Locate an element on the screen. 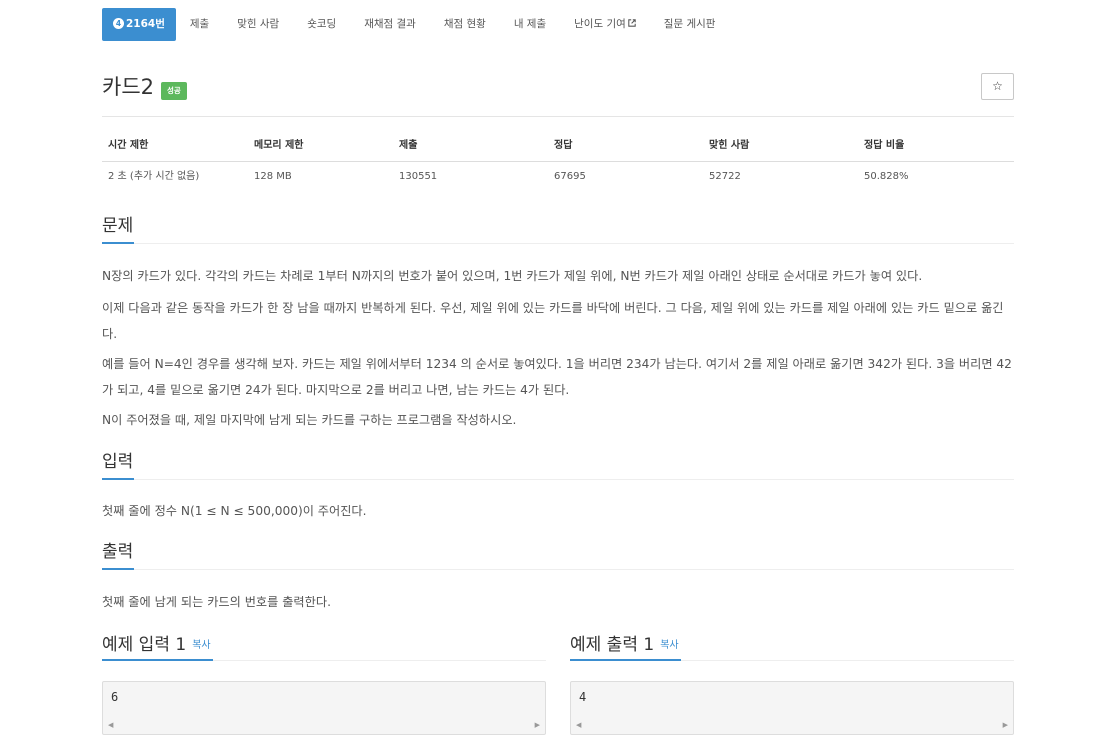  header-accepted: 정답 is located at coordinates (563, 145).